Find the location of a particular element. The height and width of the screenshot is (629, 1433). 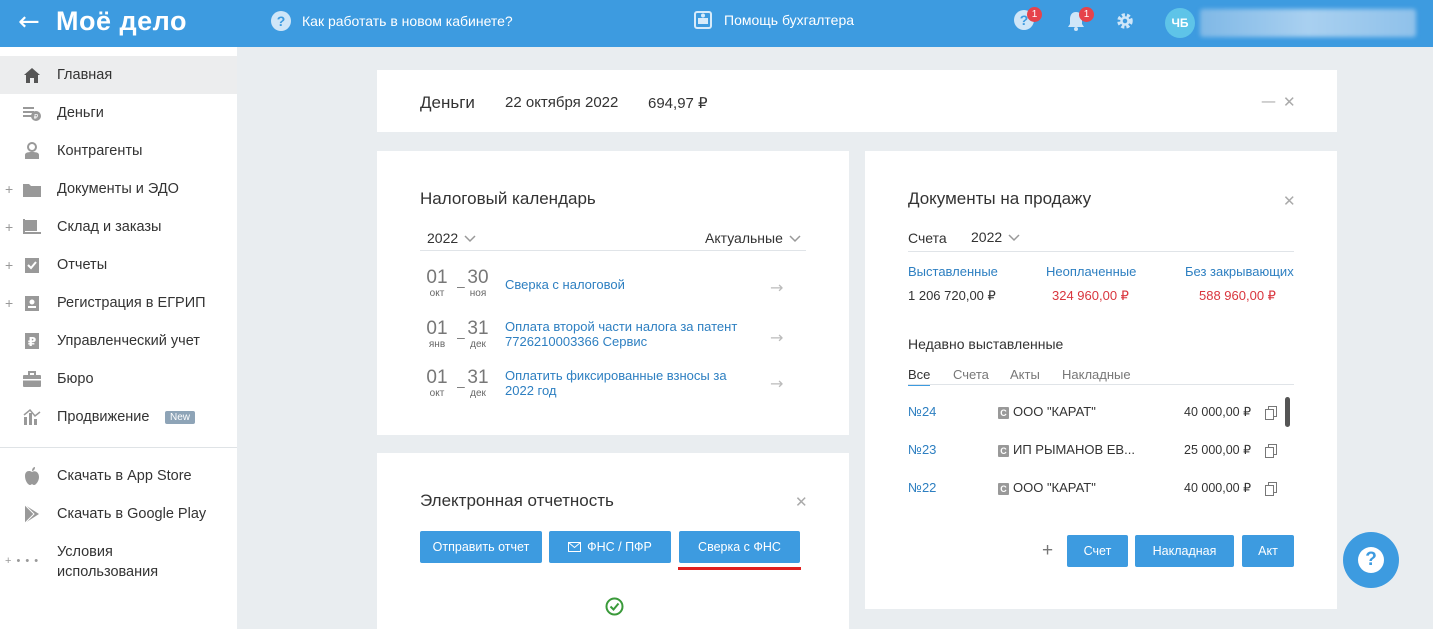

google-play-link: Скачать в Google Play is located at coordinates (118, 514).